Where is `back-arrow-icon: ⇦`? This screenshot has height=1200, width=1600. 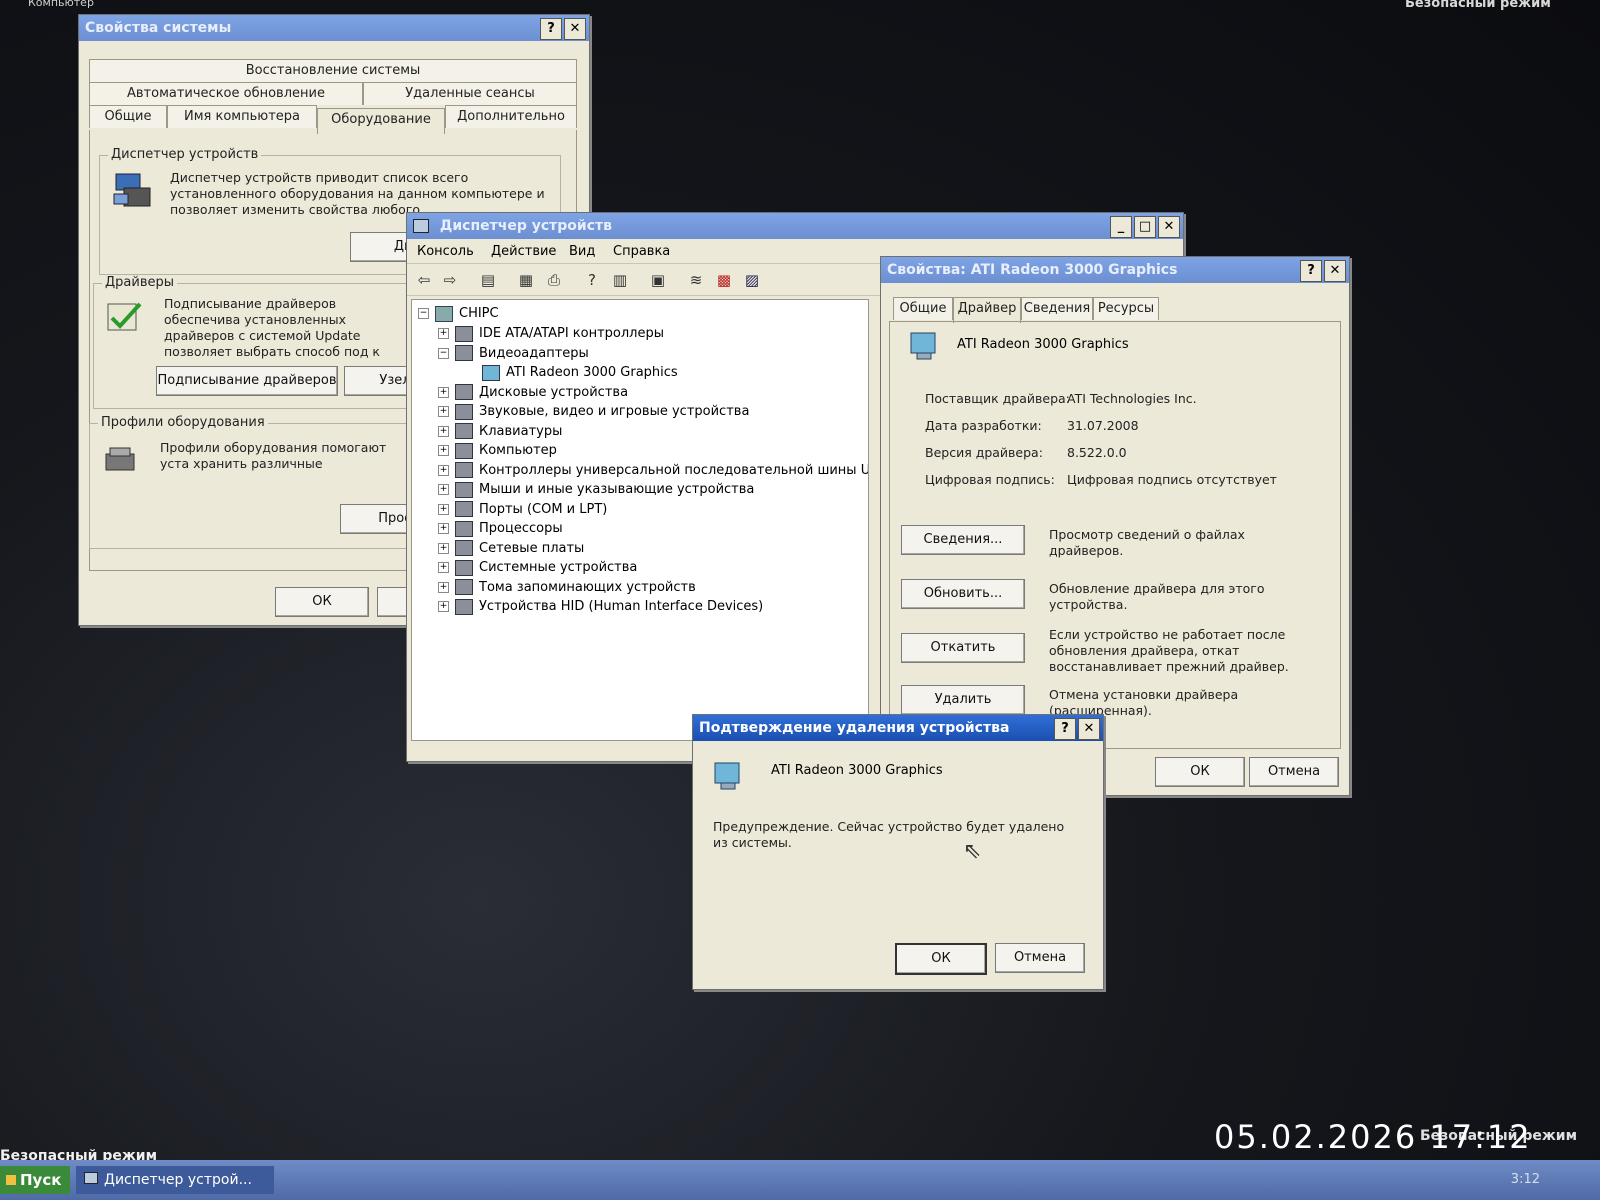
back-arrow-icon: ⇦ is located at coordinates (424, 280).